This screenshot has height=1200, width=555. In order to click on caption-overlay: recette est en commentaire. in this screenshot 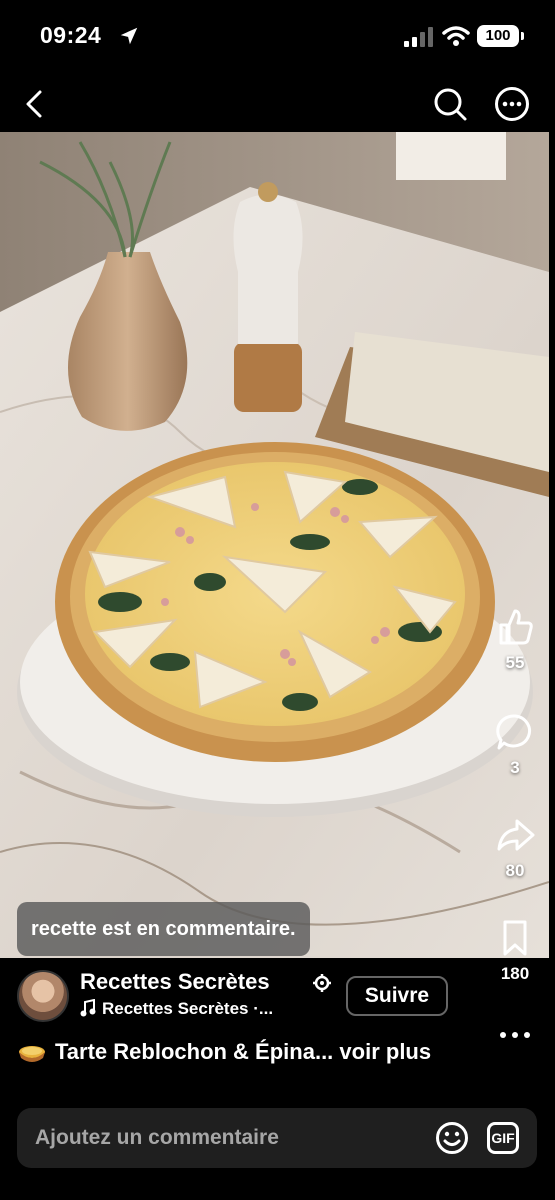, I will do `click(163, 929)`.